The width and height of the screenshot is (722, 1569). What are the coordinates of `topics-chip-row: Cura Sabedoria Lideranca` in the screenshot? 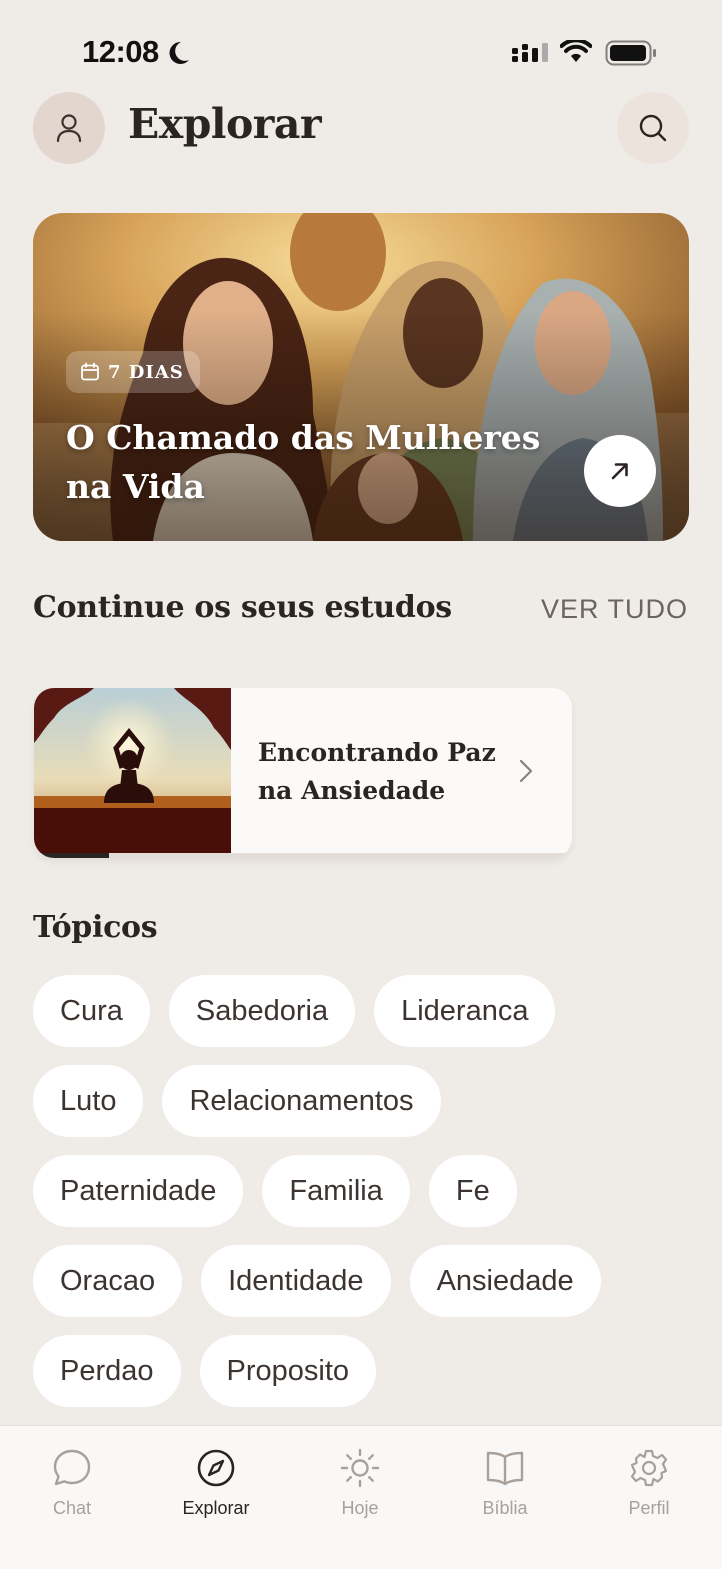 It's located at (353, 1011).